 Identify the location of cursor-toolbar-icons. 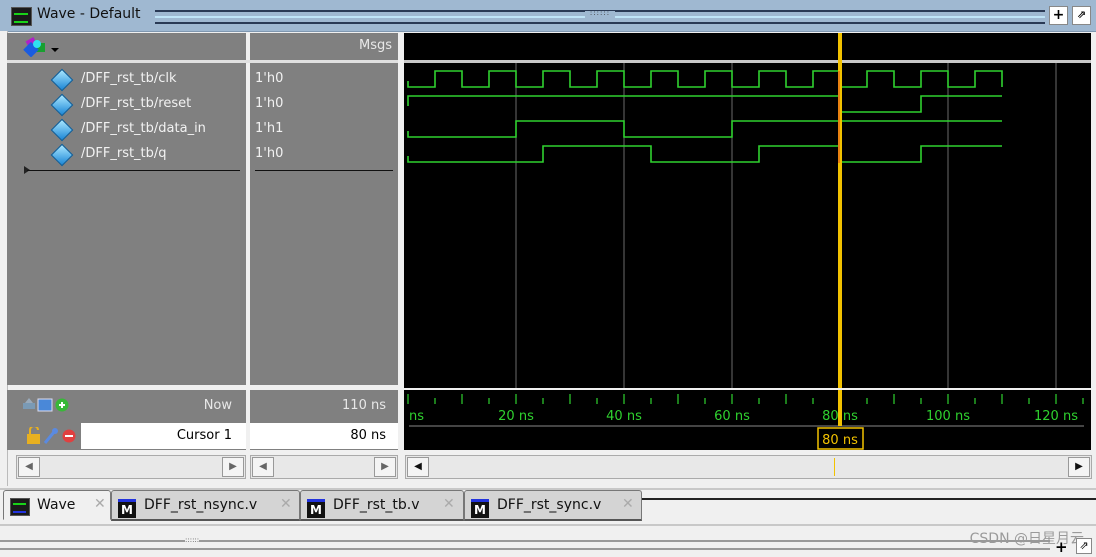
(46, 405).